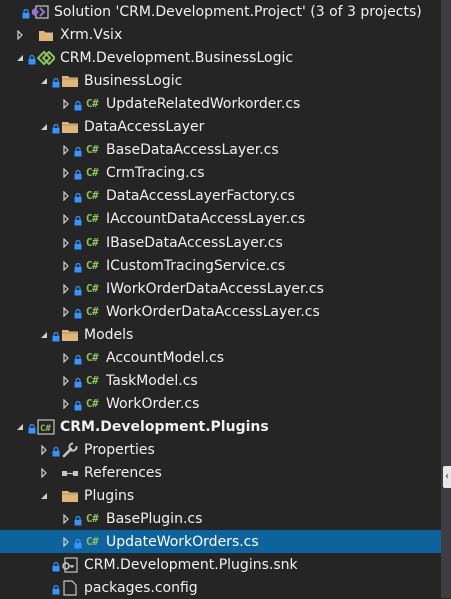 The width and height of the screenshot is (451, 599). I want to click on tree-row-label: Properties, so click(119, 449).